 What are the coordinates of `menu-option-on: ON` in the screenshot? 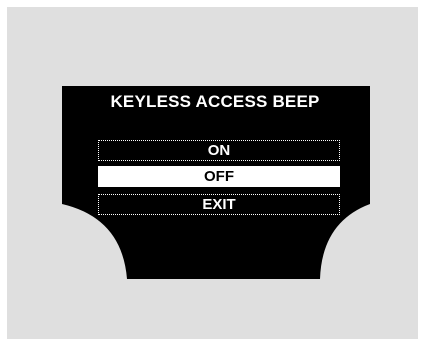 It's located at (219, 150).